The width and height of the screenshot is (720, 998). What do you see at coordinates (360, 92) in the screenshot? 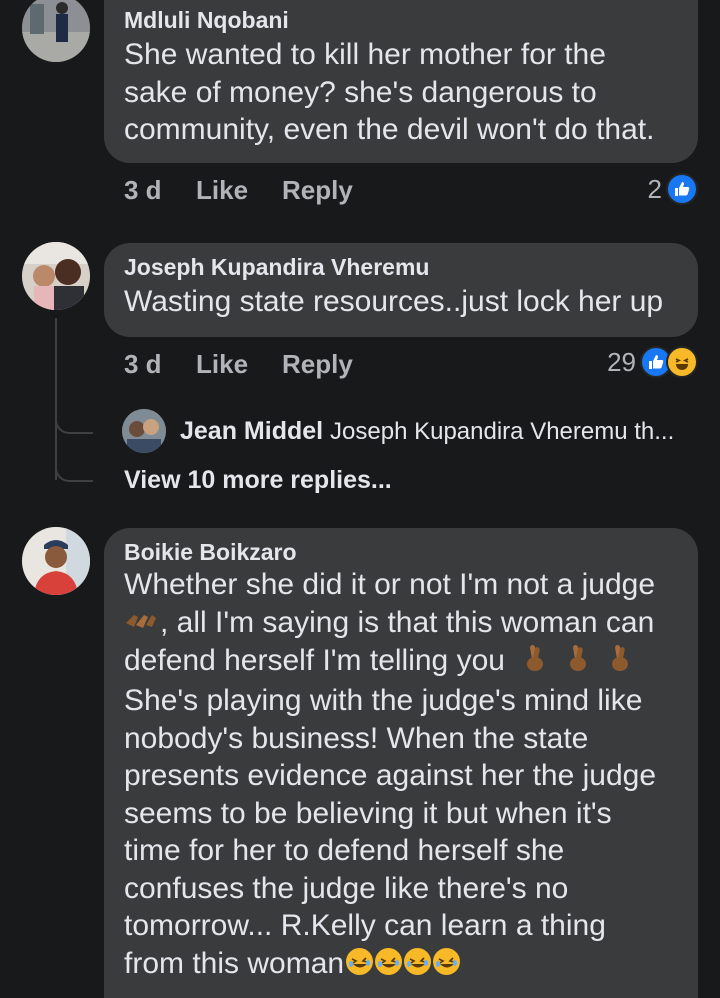
I see `comment-line: sake of money? she's dangerous to` at bounding box center [360, 92].